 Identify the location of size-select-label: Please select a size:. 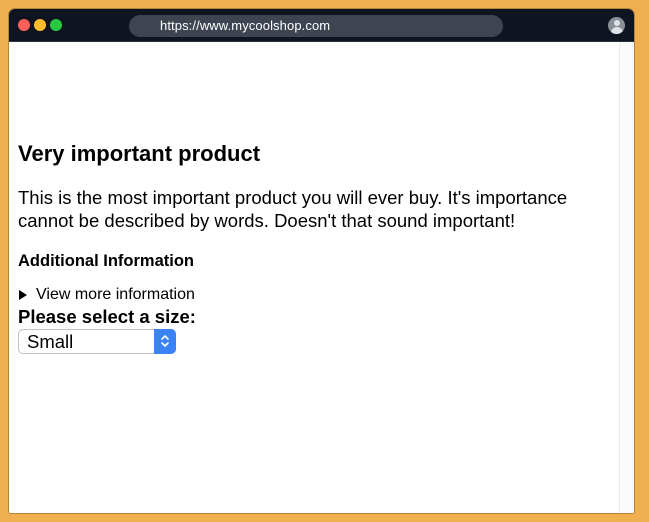
(107, 316).